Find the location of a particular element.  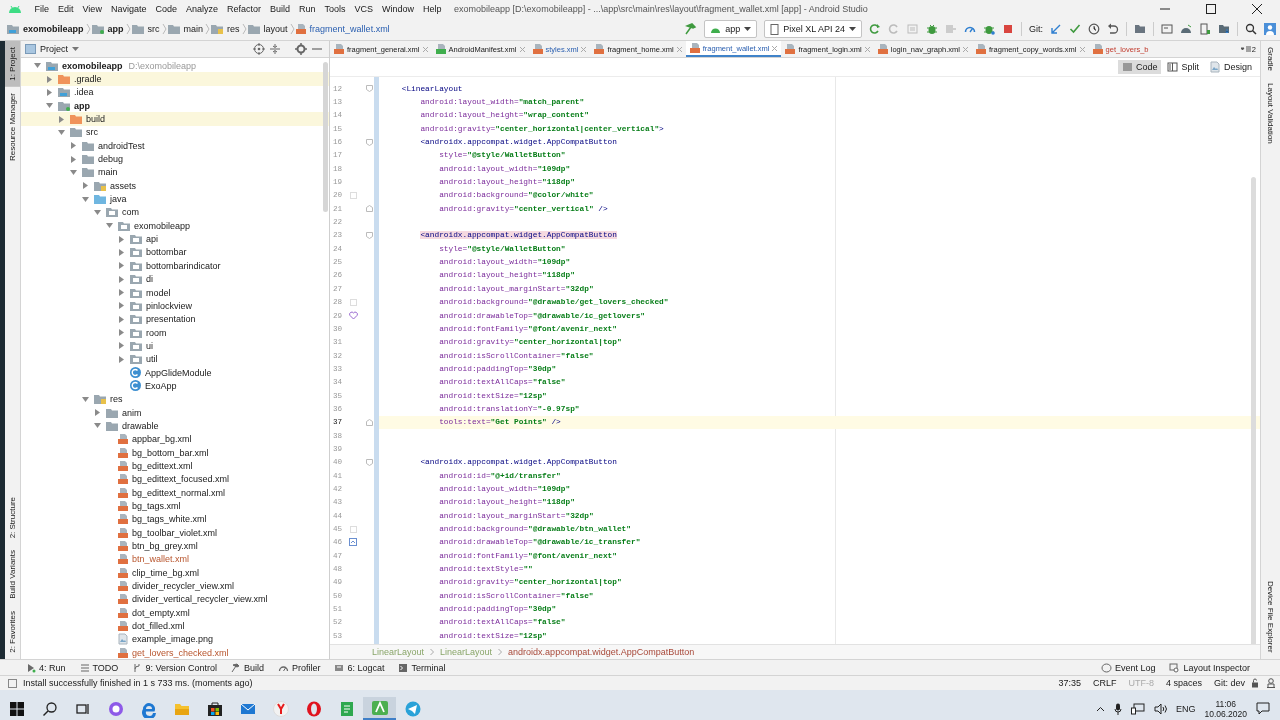

tree-item: btn_wallet.xml is located at coordinates (175, 559).